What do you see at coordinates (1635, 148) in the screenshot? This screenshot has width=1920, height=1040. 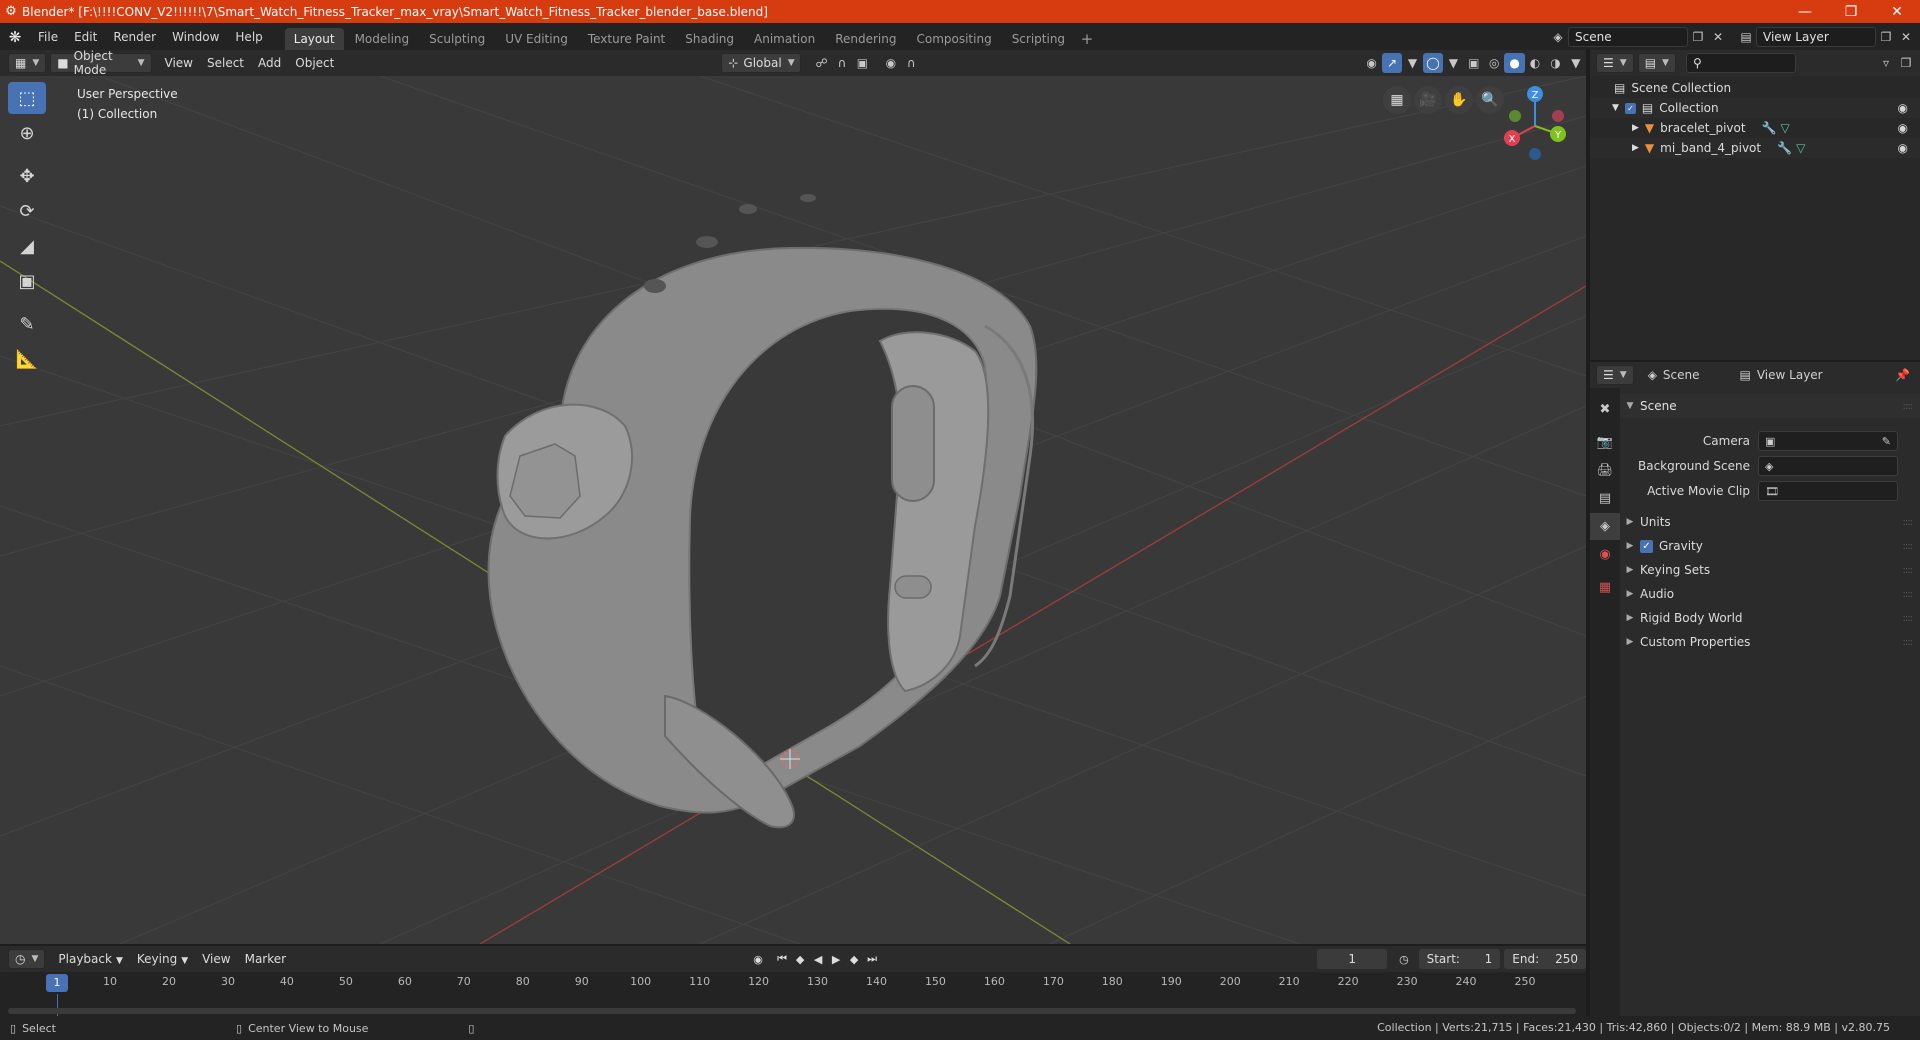 I see `expand-arrow-icon: ▶` at bounding box center [1635, 148].